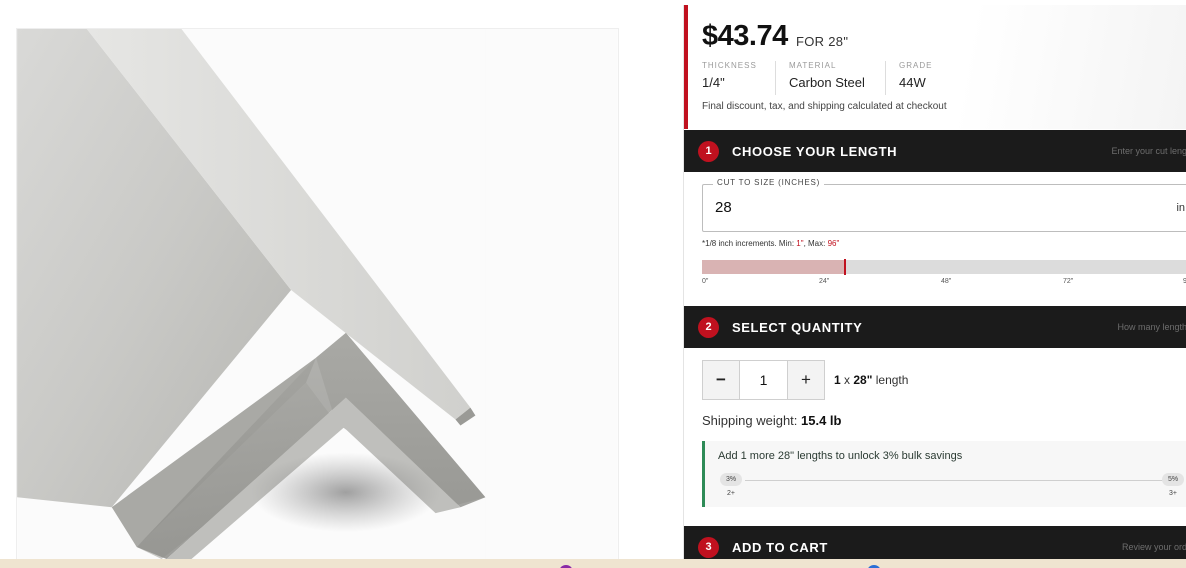 The width and height of the screenshot is (1186, 568). I want to click on summary-suffix: length, so click(890, 380).